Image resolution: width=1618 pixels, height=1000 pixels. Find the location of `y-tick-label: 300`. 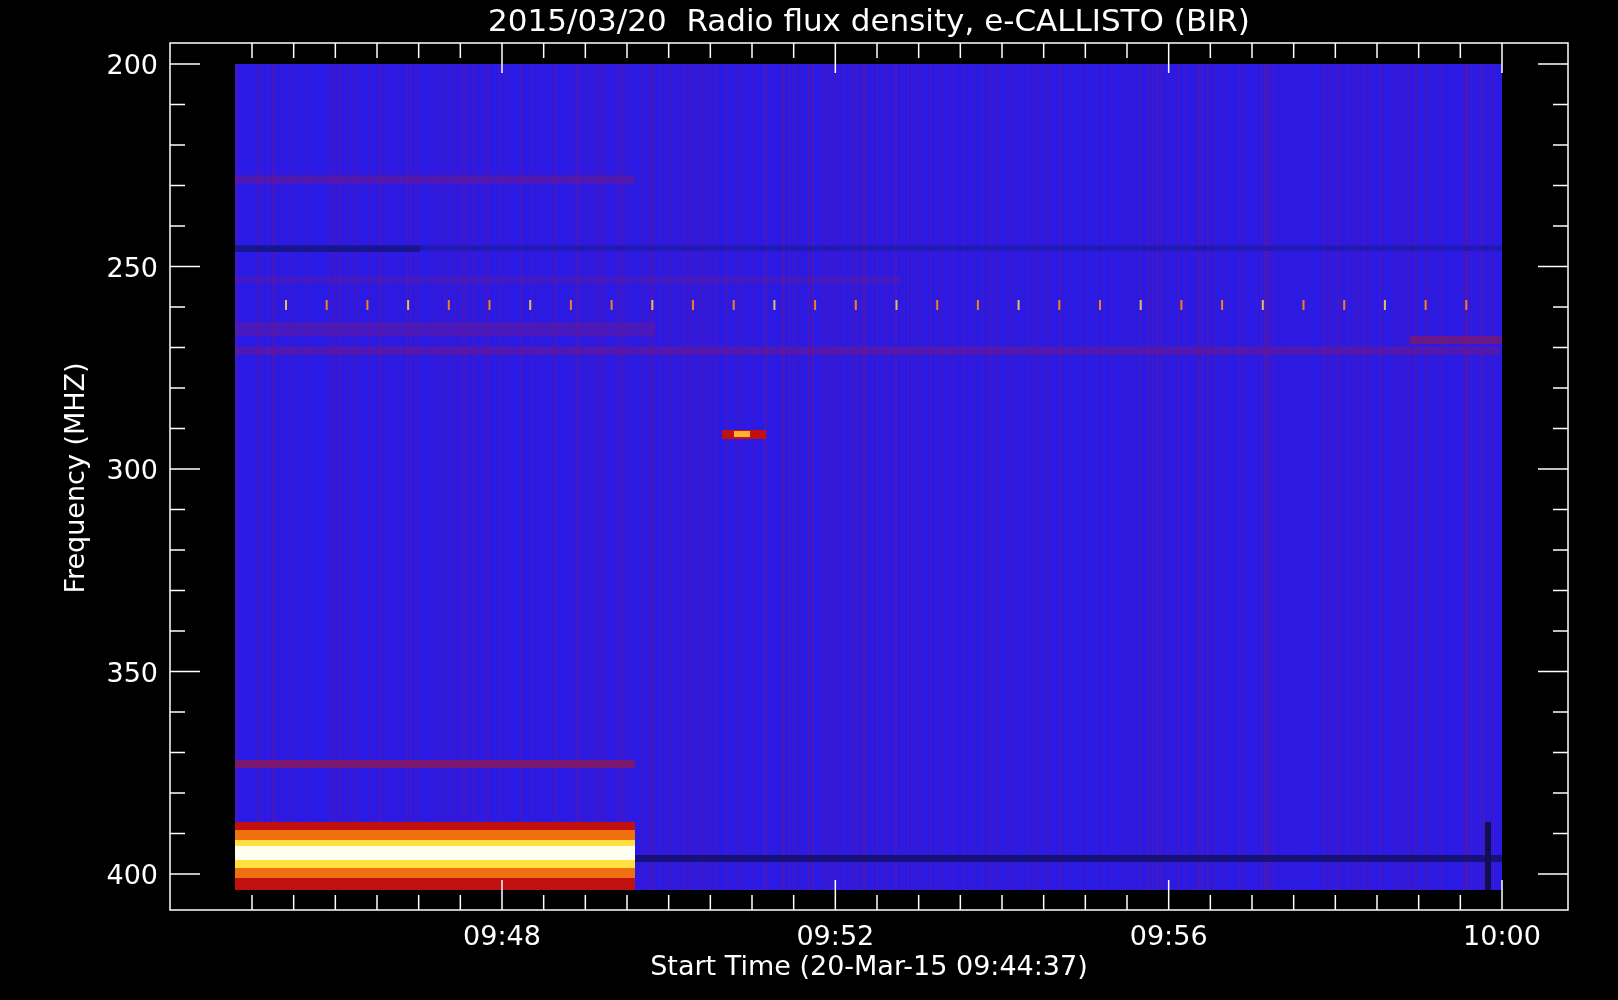

y-tick-label: 300 is located at coordinates (132, 469).